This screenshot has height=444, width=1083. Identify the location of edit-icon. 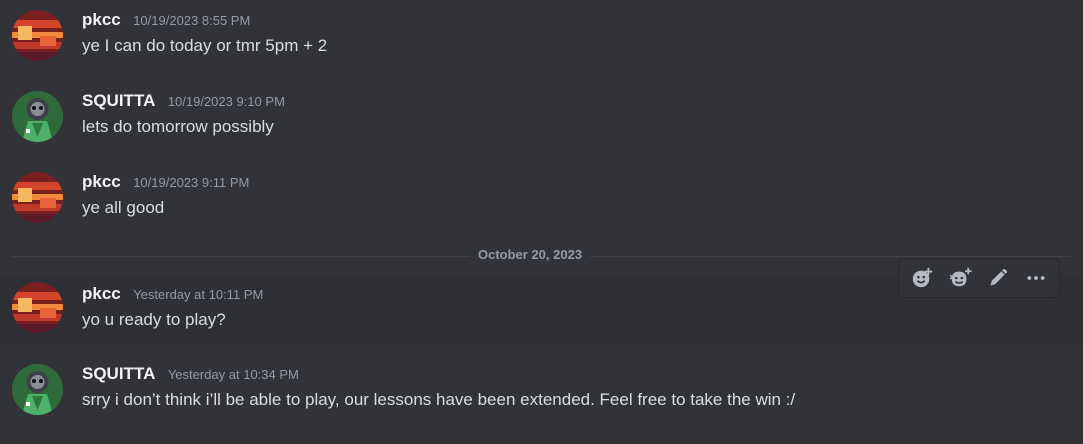
(998, 278).